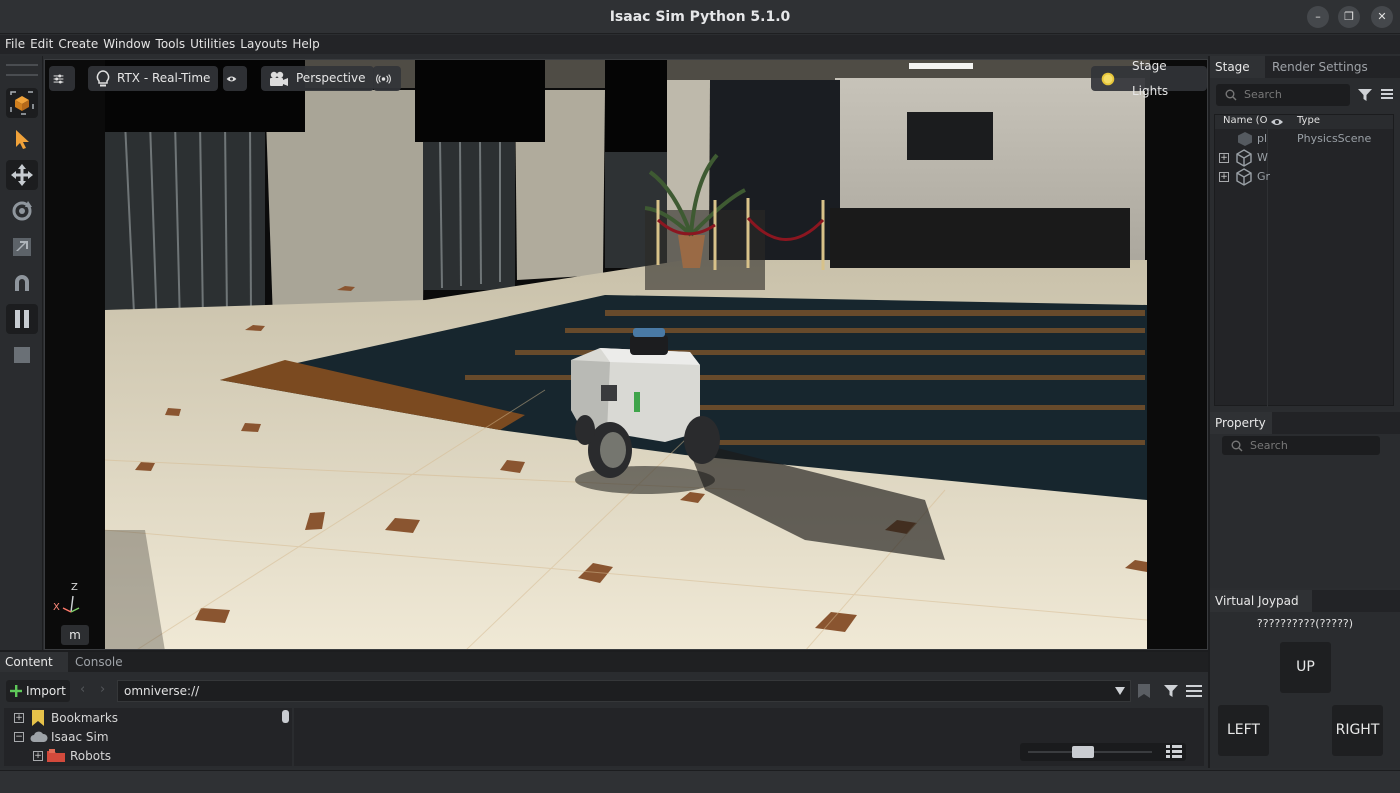 The image size is (1400, 793). What do you see at coordinates (749, 737) in the screenshot?
I see `content-files-area` at bounding box center [749, 737].